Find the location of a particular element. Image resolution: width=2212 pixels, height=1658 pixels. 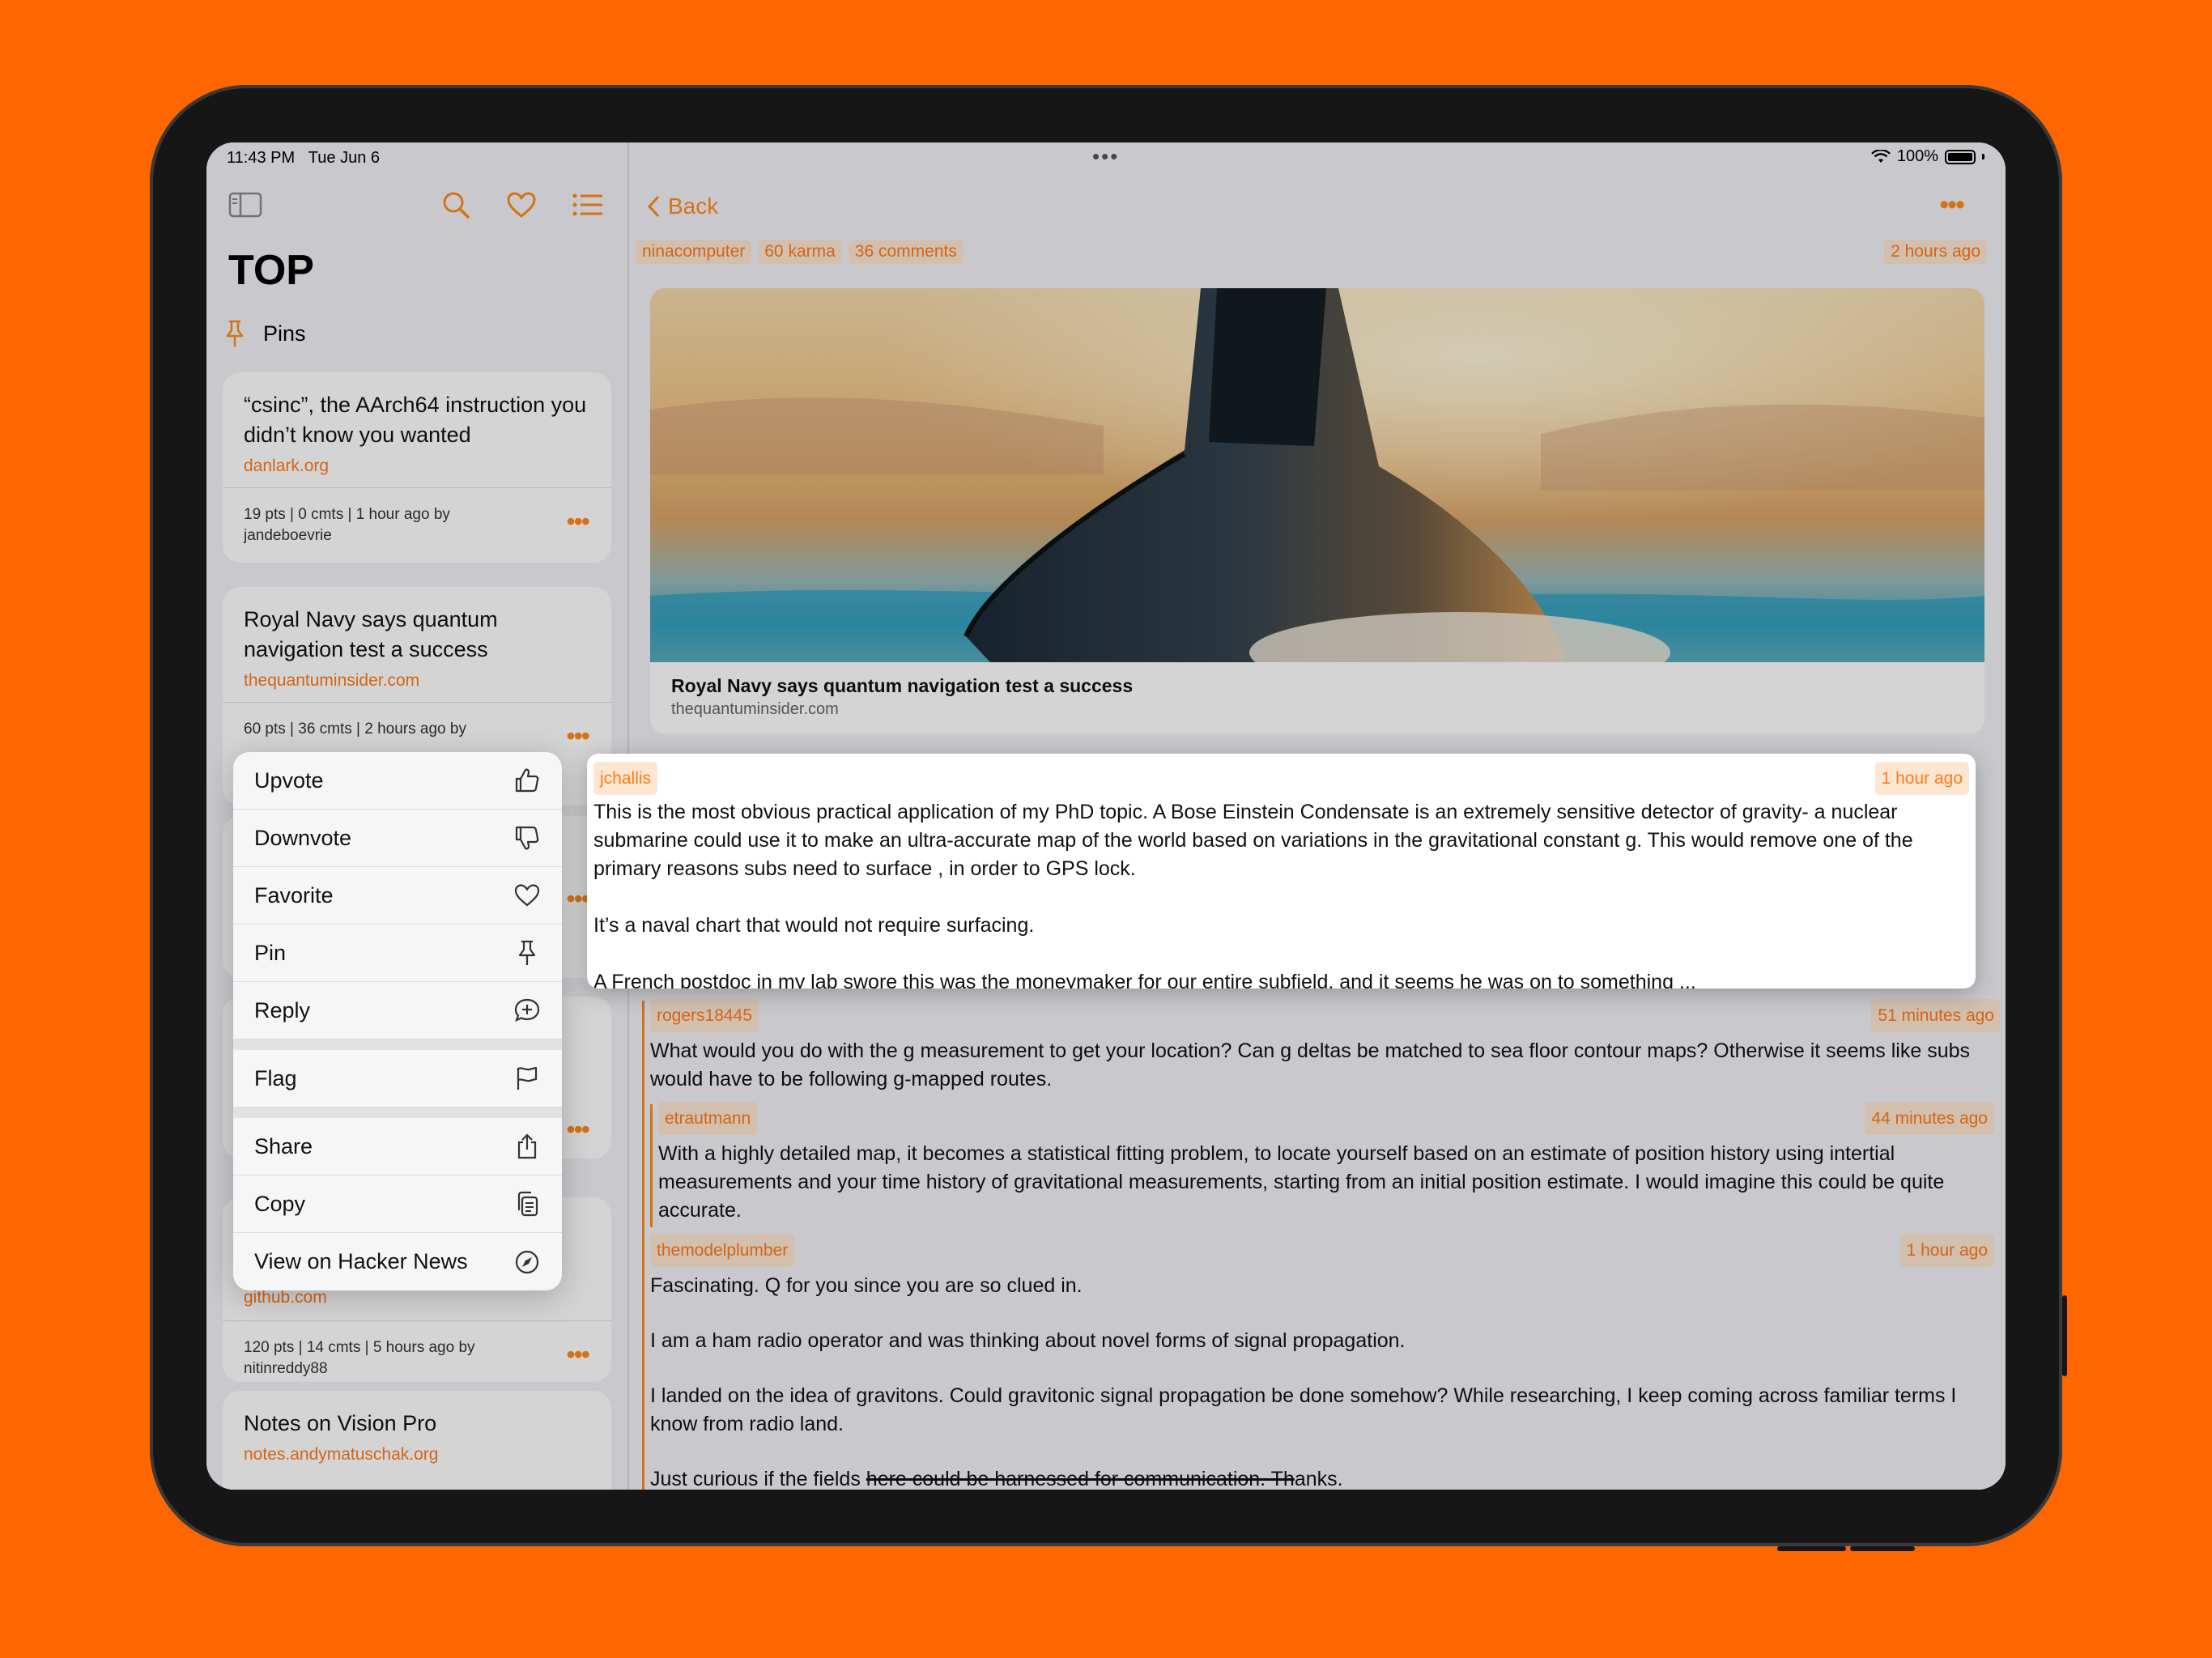

menu-item-downvote: Downvote is located at coordinates (398, 838).